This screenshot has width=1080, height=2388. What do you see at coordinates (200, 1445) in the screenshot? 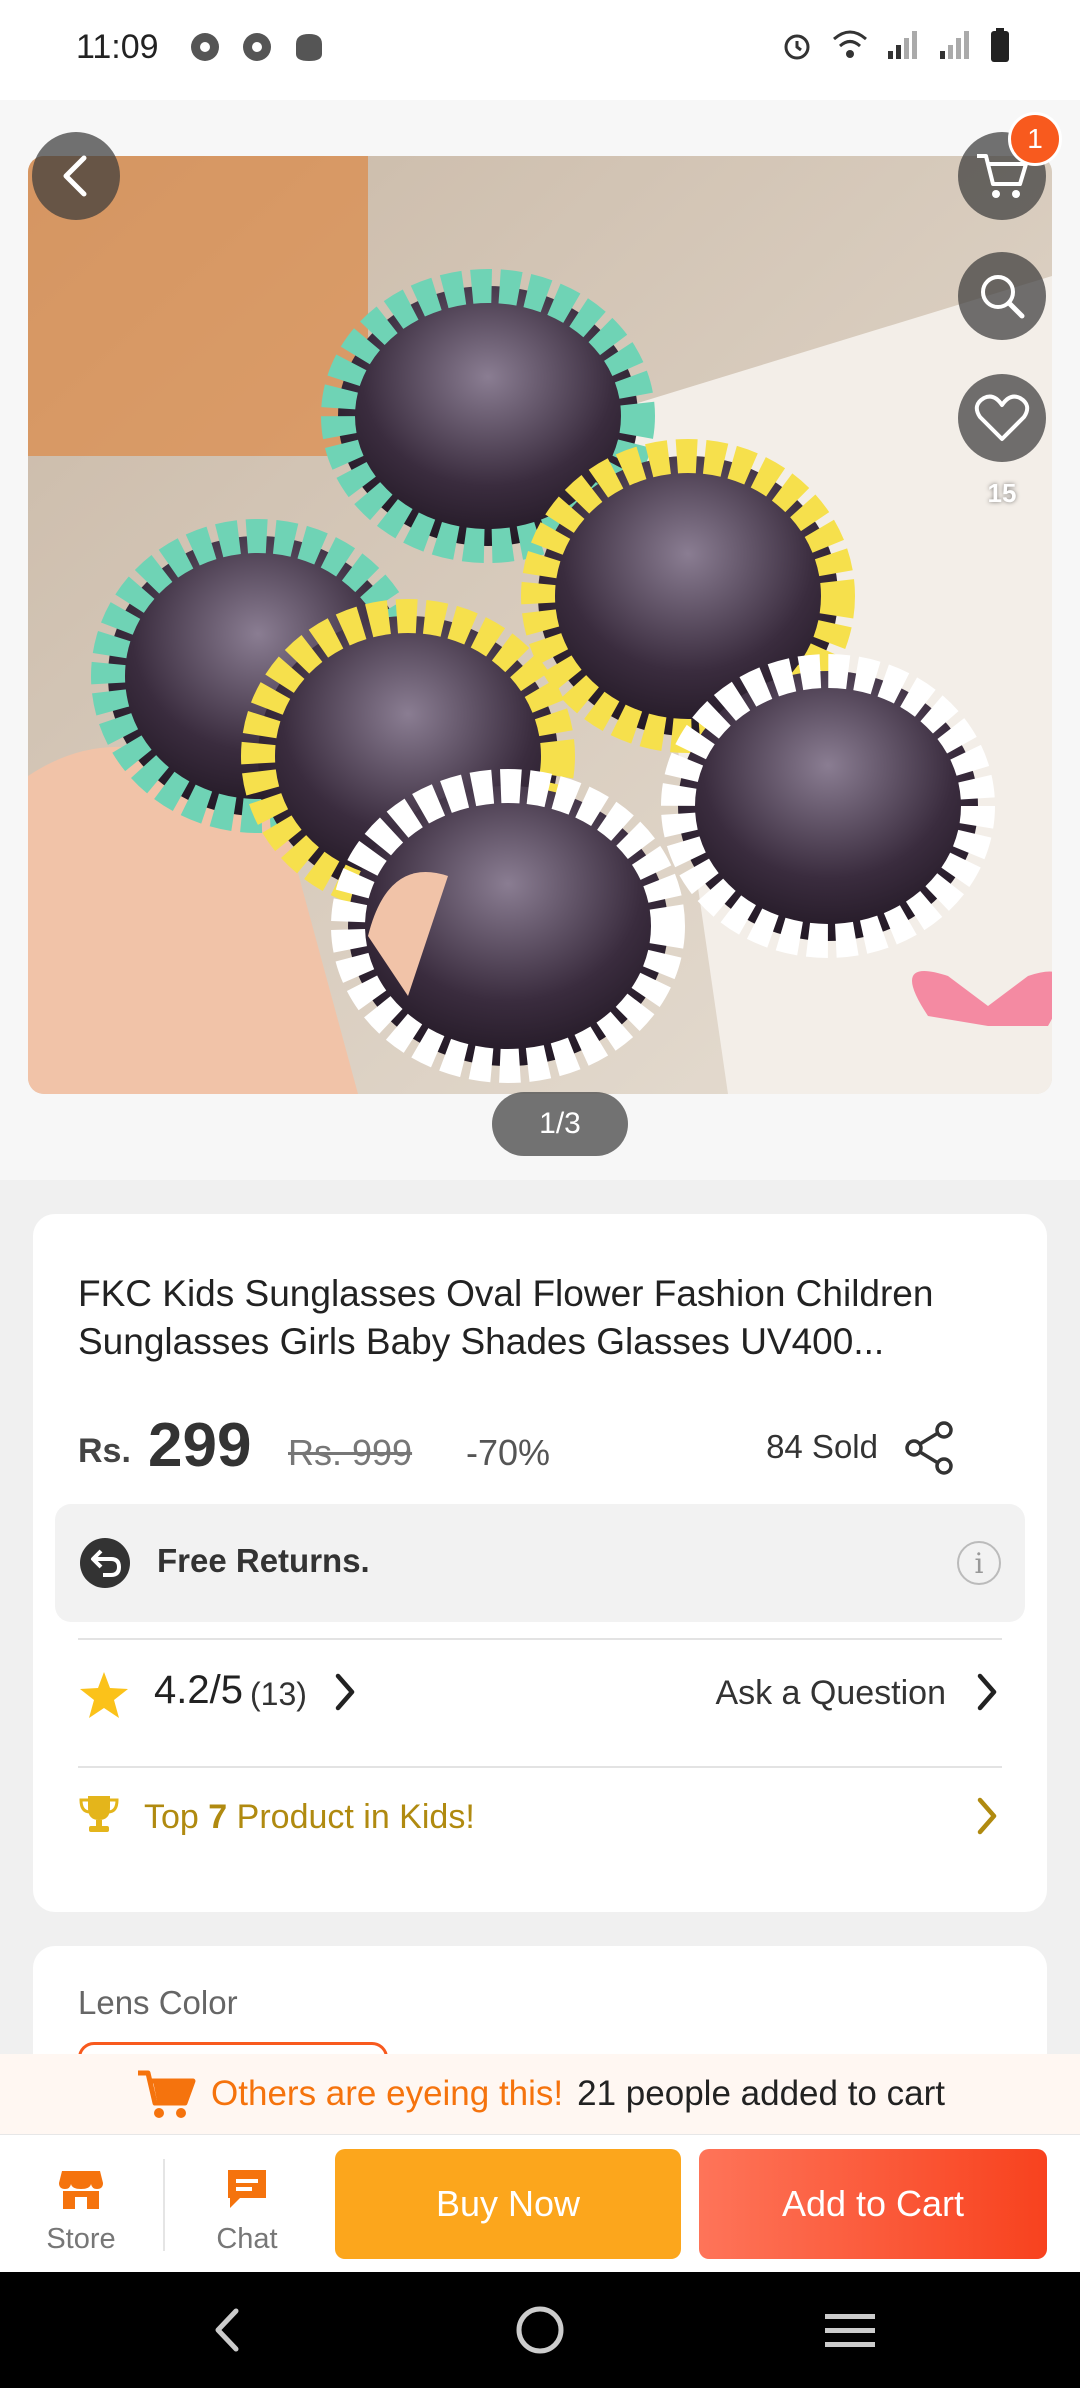
I see `current-price: 299` at bounding box center [200, 1445].